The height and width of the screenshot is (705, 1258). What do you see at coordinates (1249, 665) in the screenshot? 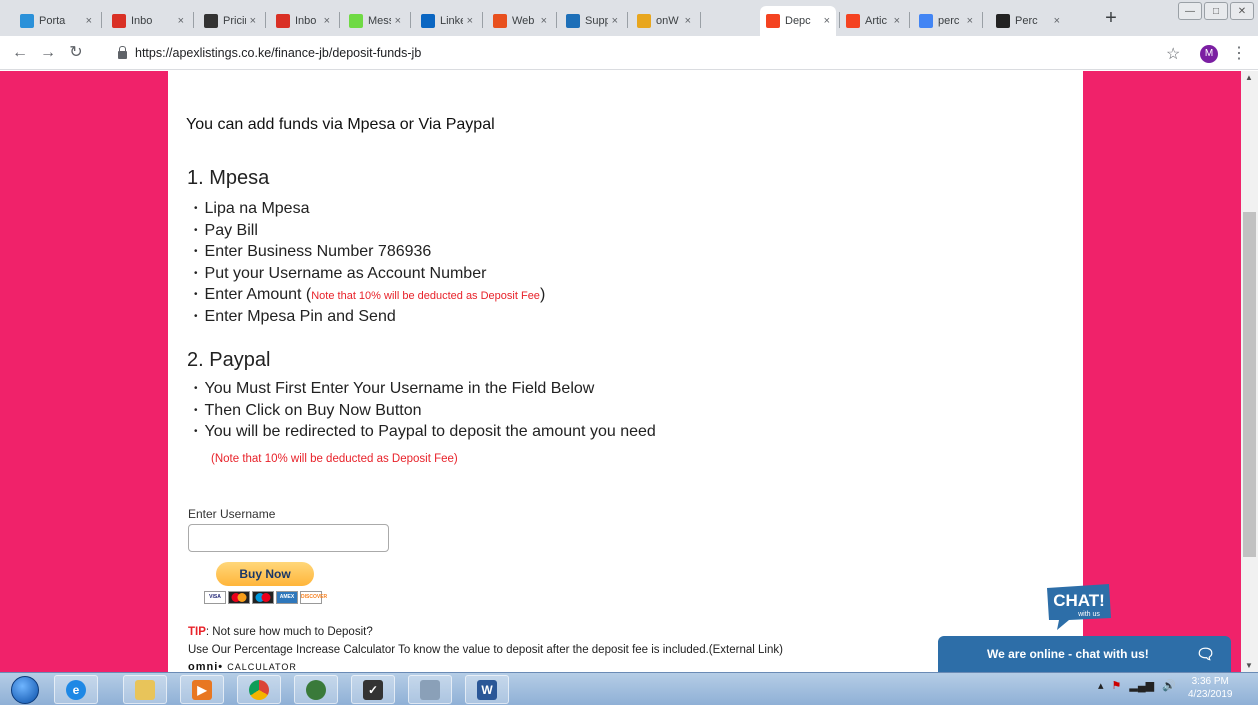
I see `scroll-down-icon: ▼` at bounding box center [1249, 665].